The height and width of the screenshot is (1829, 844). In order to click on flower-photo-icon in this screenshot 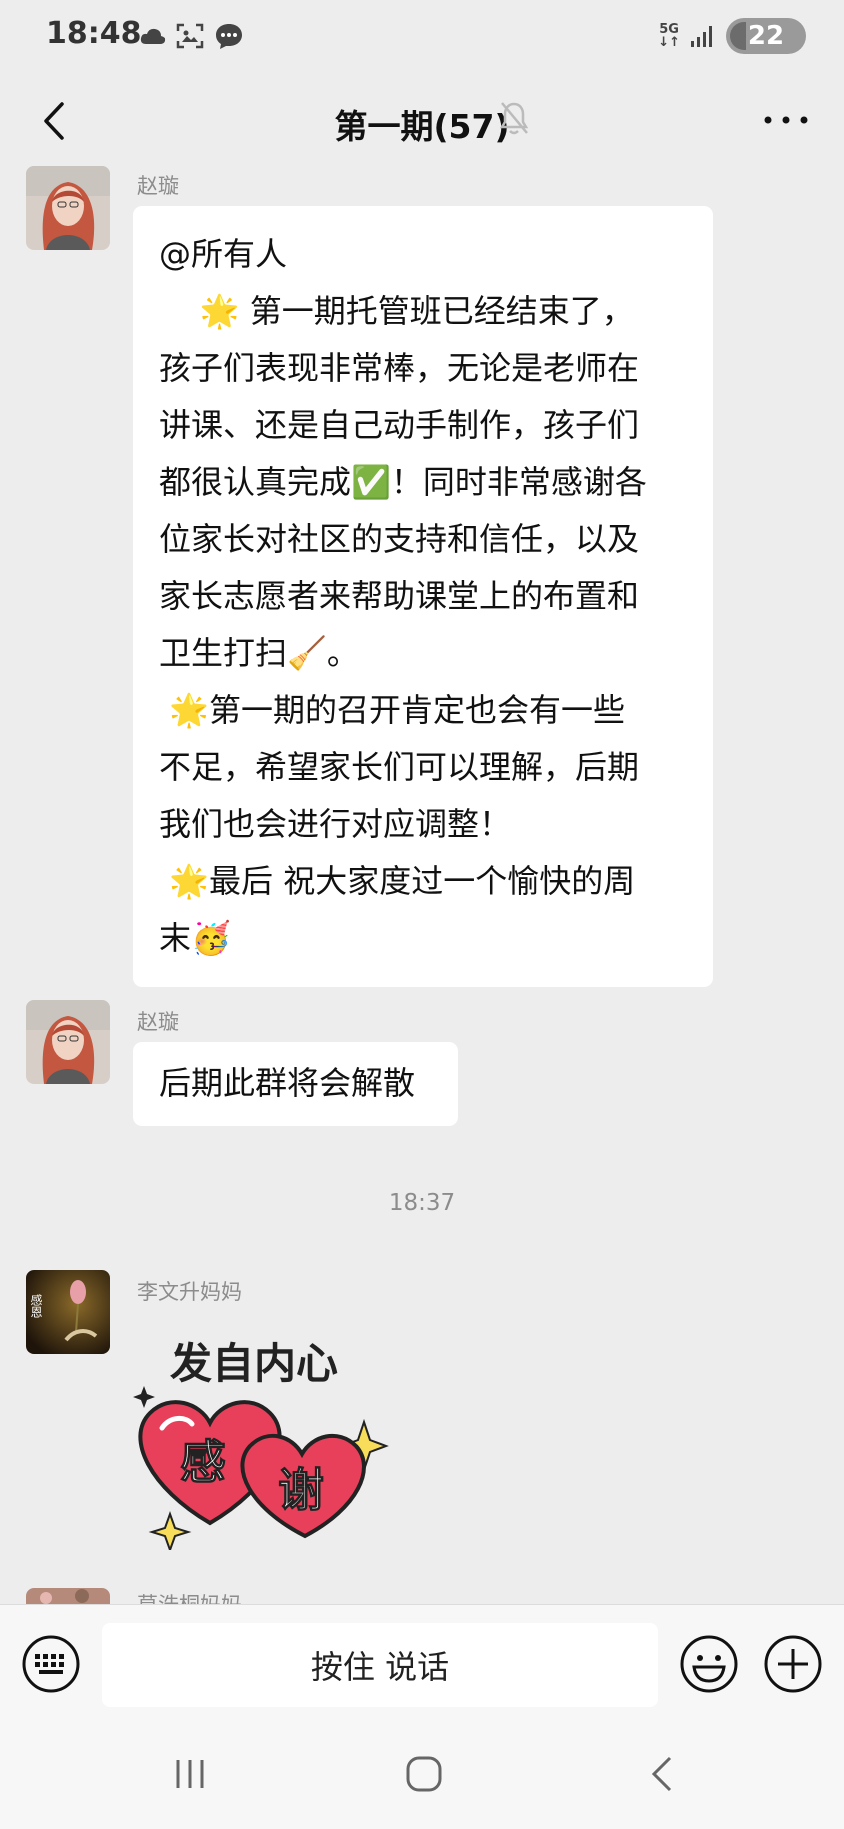, I will do `click(68, 1596)`.